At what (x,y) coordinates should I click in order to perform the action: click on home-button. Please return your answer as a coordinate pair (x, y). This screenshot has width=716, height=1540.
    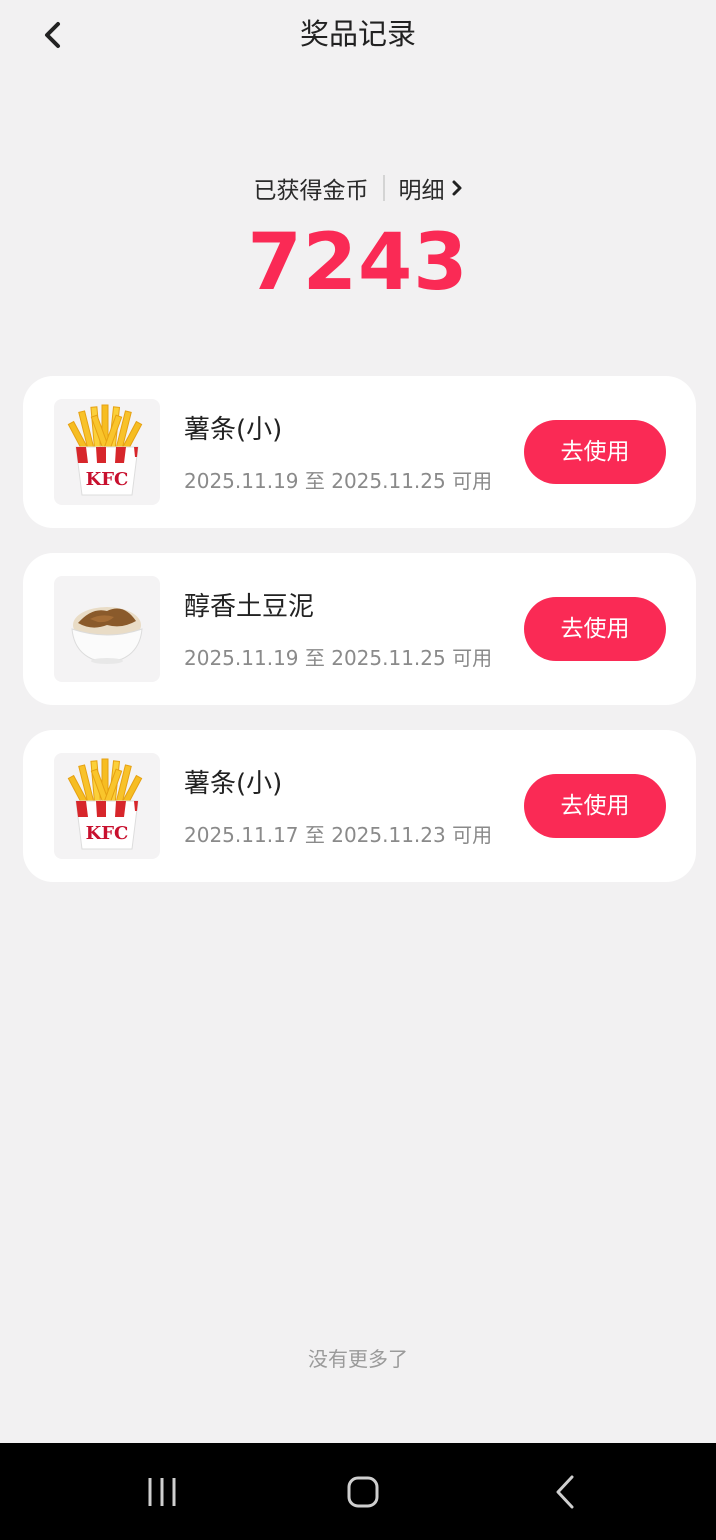
    Looking at the image, I should click on (363, 1492).